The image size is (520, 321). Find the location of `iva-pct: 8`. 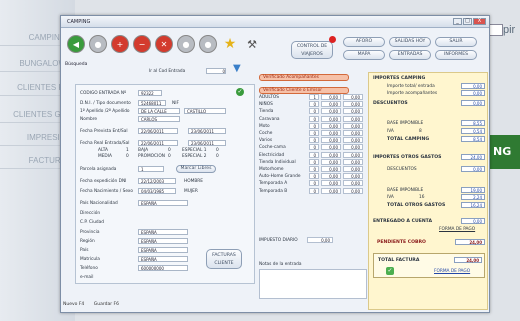

iva-pct: 8 is located at coordinates (420, 131).